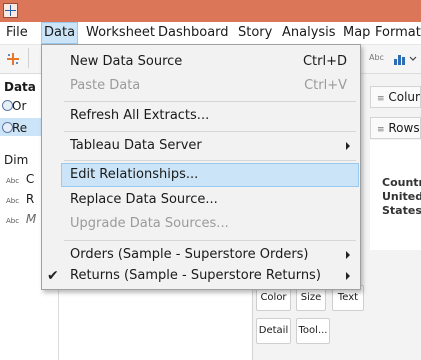 This screenshot has height=360, width=421. Describe the element at coordinates (381, 99) in the screenshot. I see `columns-icon: ≡` at that location.